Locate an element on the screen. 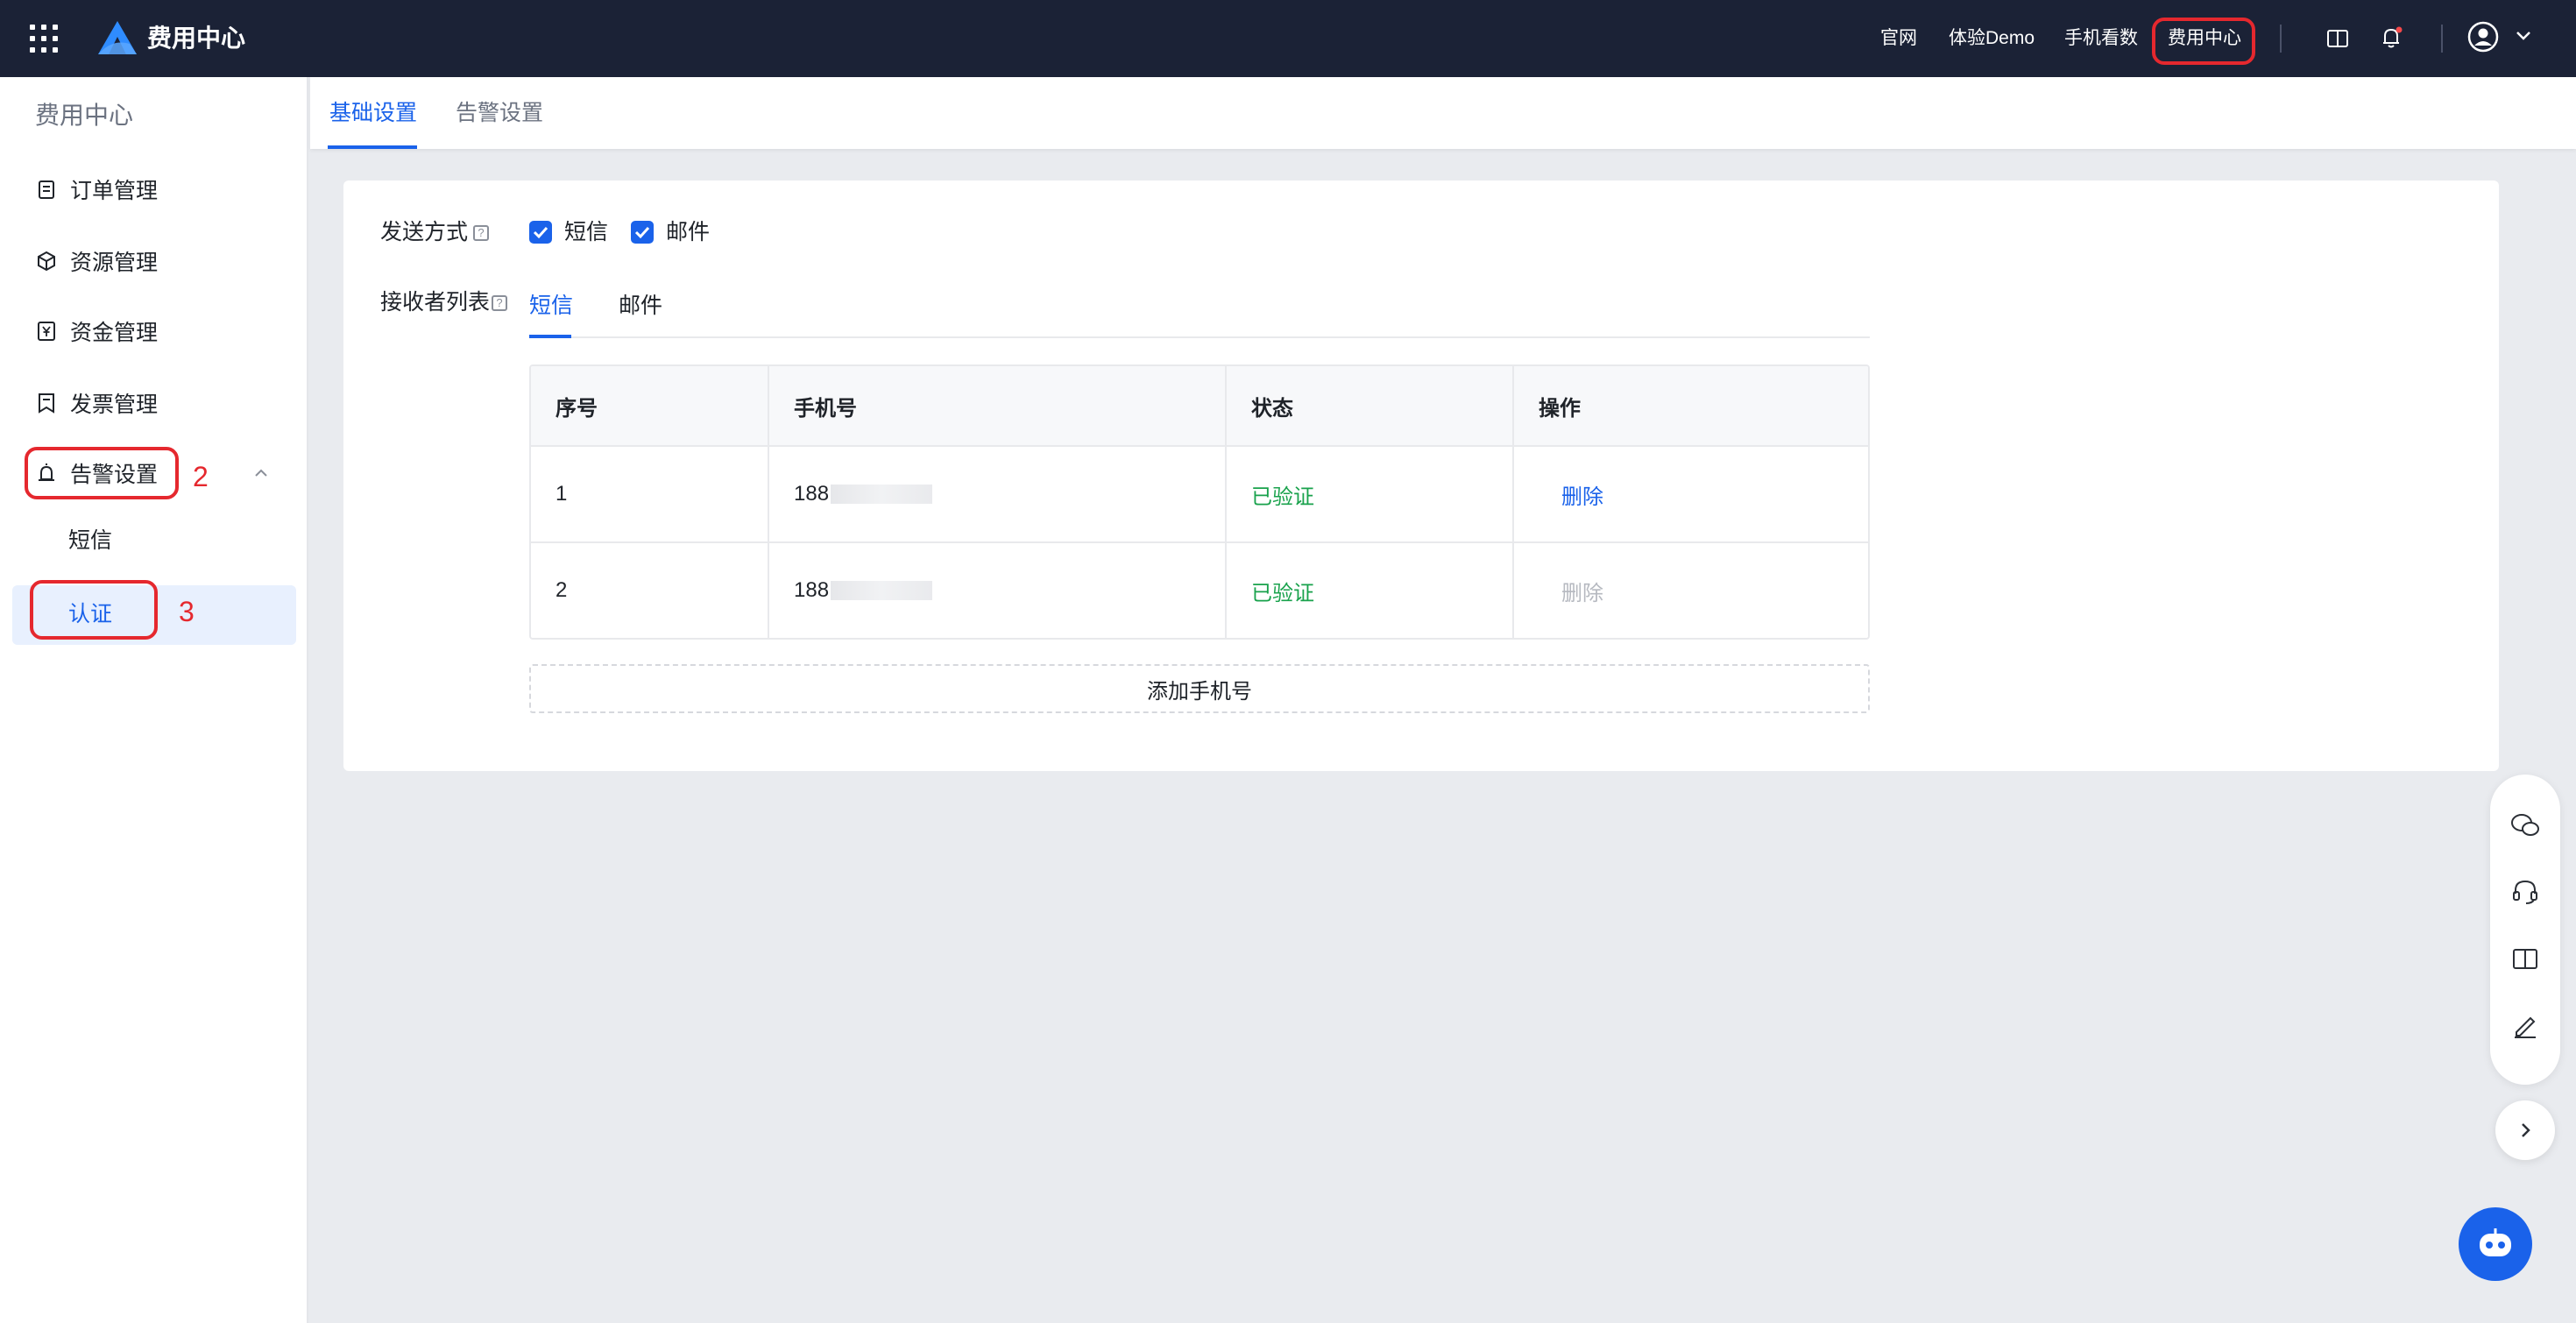  subtab-email: 邮件 is located at coordinates (640, 306).